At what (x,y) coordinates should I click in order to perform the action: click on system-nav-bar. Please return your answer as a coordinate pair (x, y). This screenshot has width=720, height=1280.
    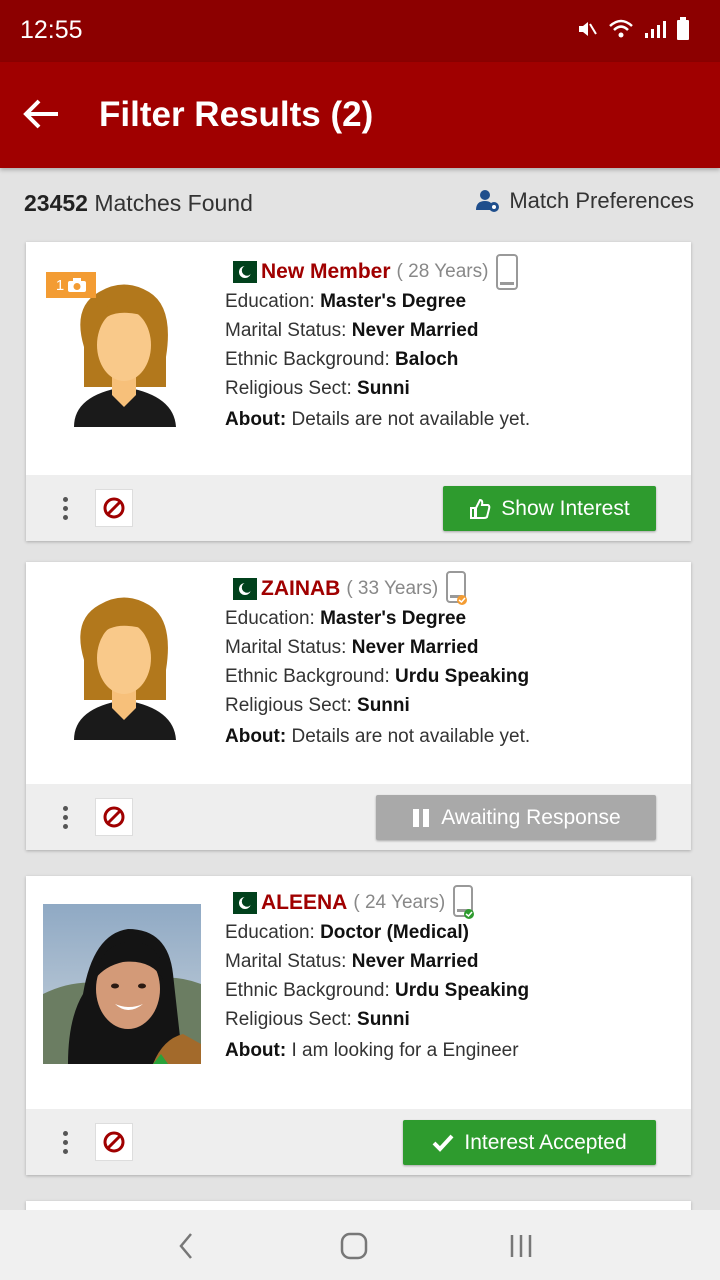
    Looking at the image, I should click on (360, 1245).